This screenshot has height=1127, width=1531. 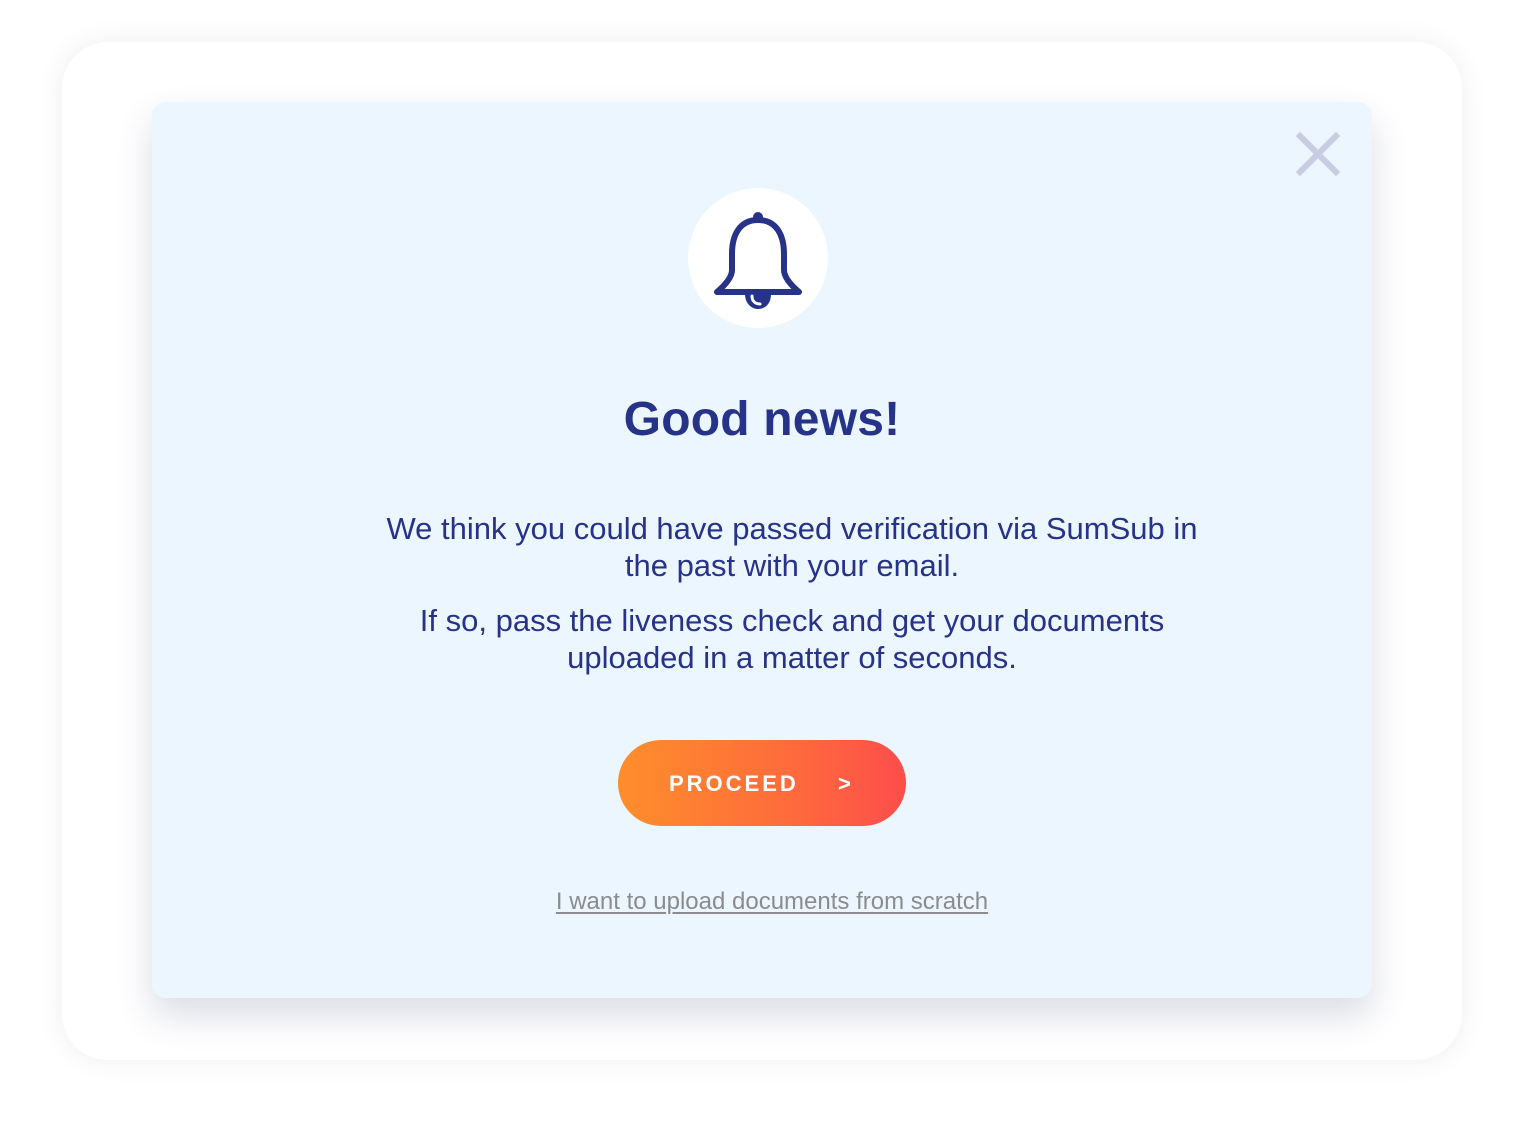 I want to click on bell-icon, so click(x=758, y=260).